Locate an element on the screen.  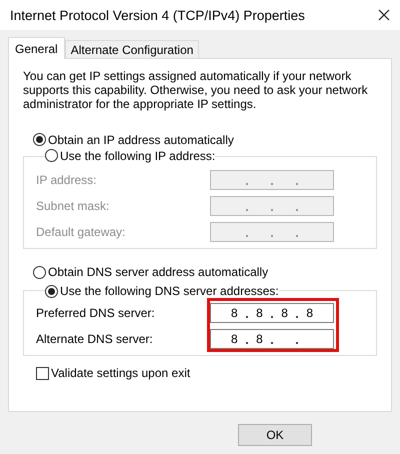
tab: Alternate Configuration is located at coordinates (132, 49).